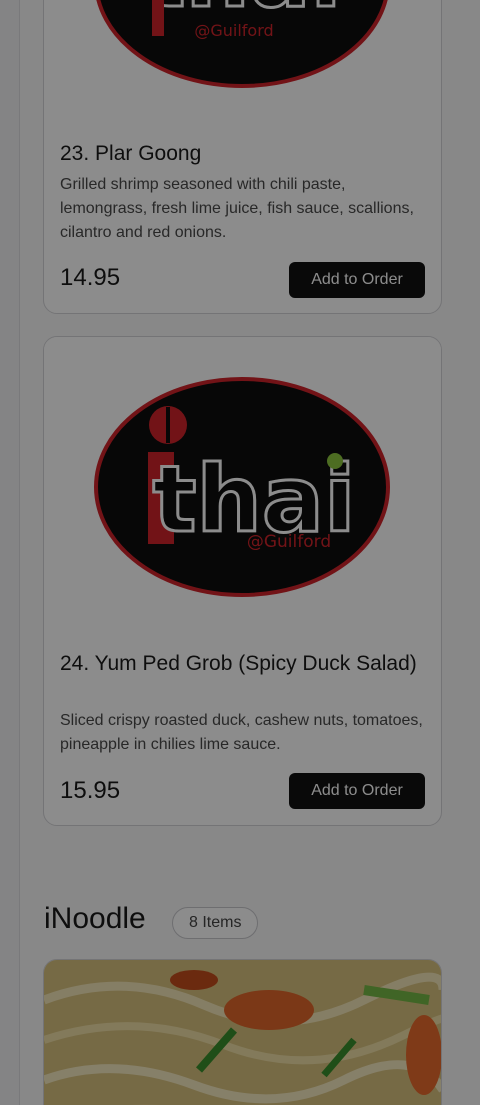 The image size is (480, 1105). I want to click on item-image, so click(242, 1032).